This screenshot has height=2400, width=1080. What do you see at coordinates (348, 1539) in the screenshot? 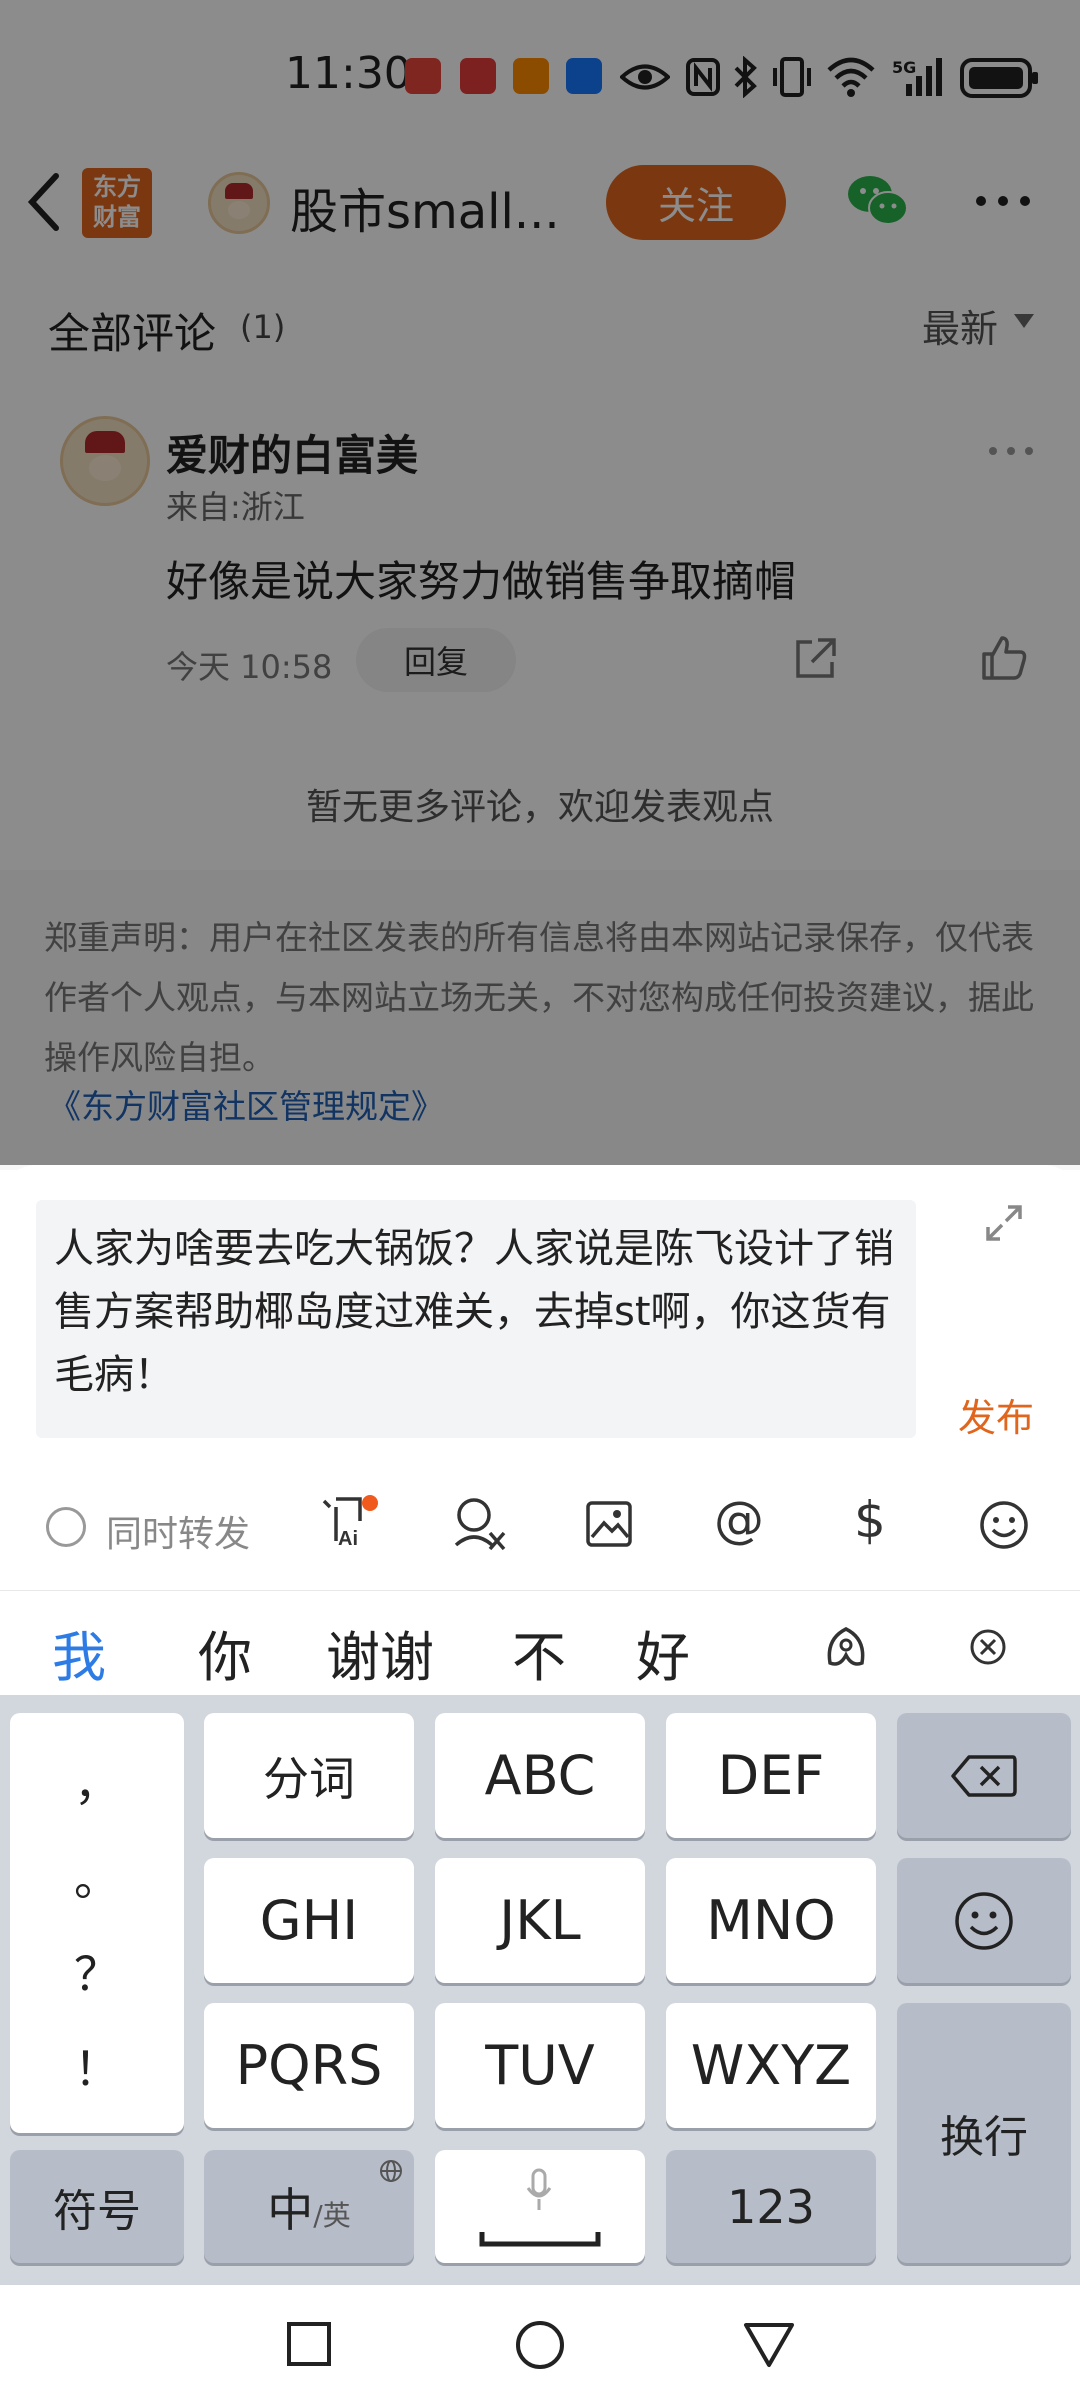
I see `svg-text: Ai` at bounding box center [348, 1539].